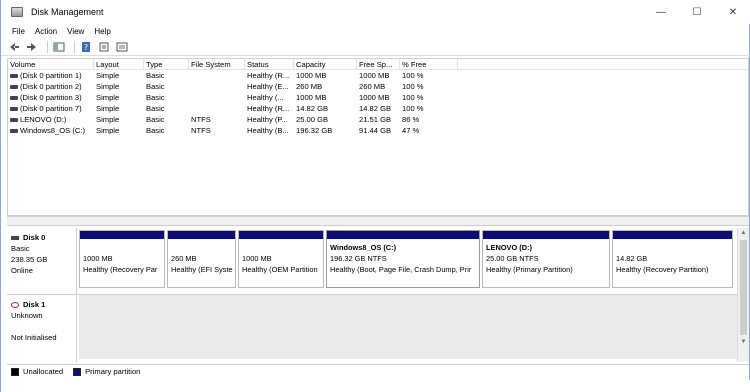  Describe the element at coordinates (51, 64) in the screenshot. I see `column-header-volume: Volume` at that location.